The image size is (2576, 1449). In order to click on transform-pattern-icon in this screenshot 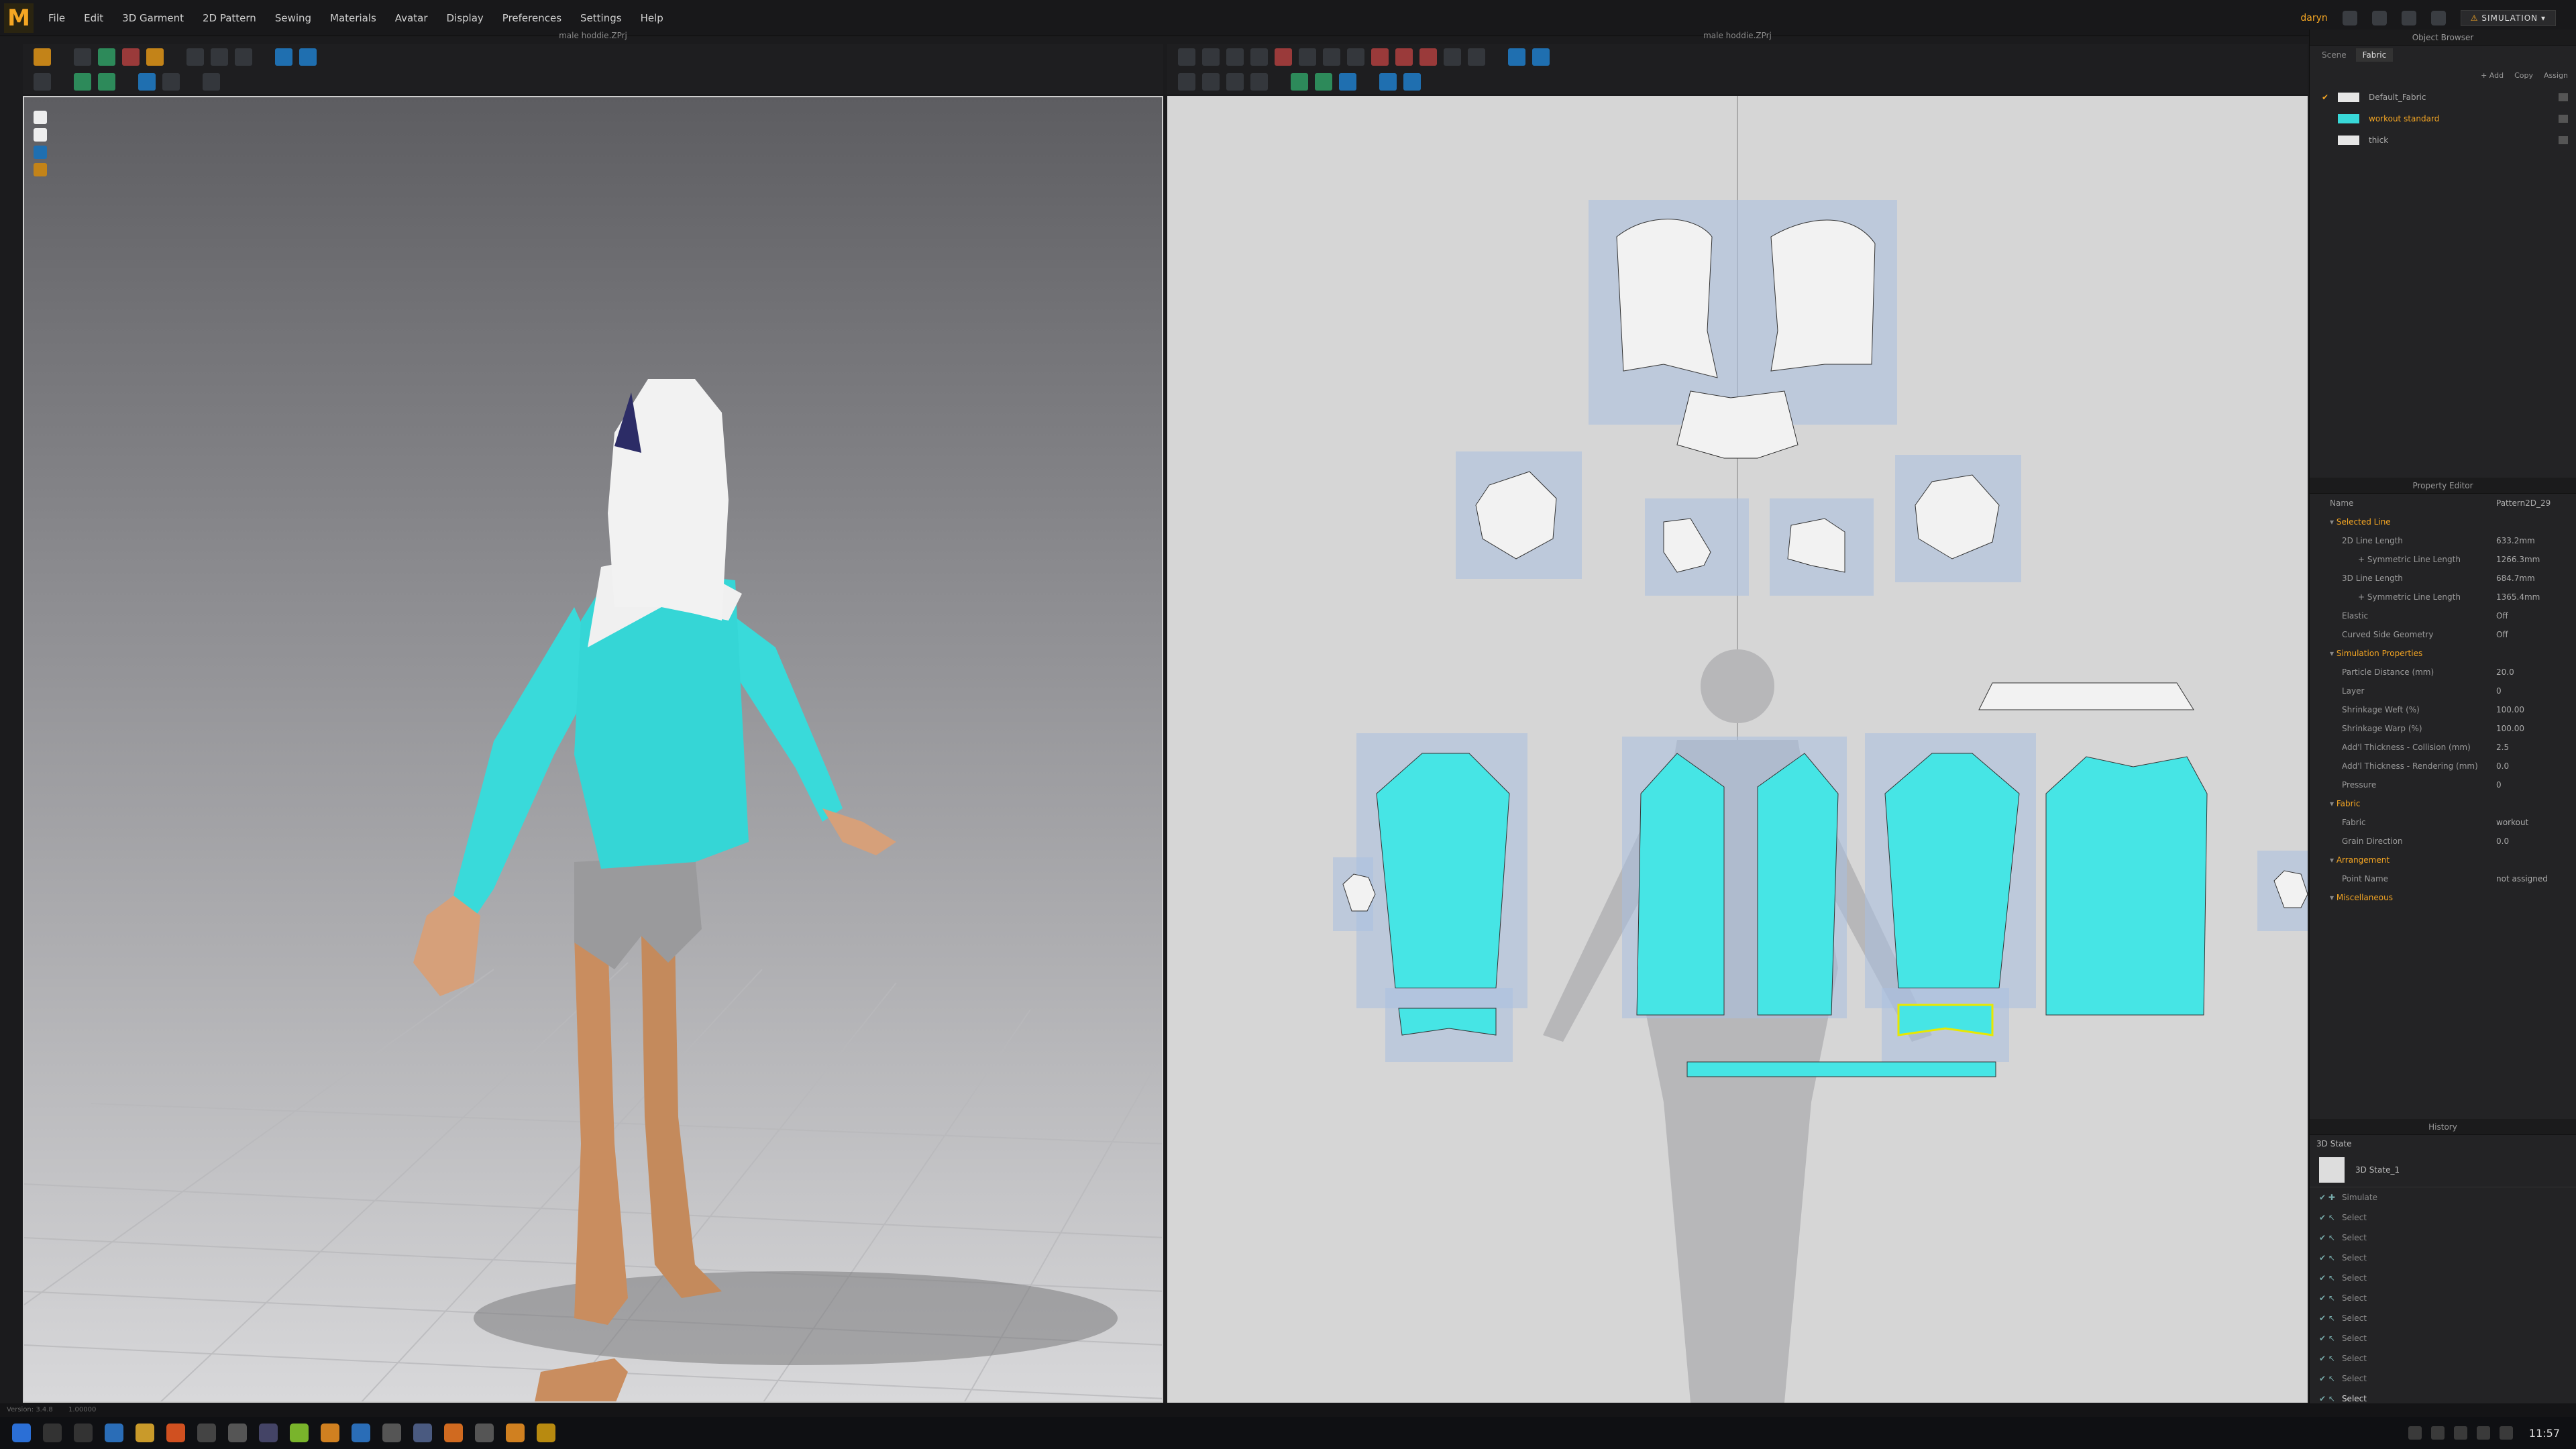, I will do `click(1186, 57)`.